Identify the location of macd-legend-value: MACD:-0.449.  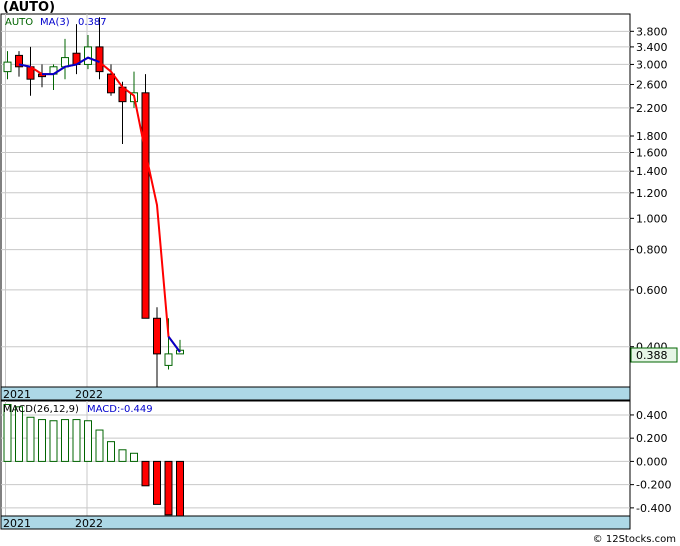
(120, 409).